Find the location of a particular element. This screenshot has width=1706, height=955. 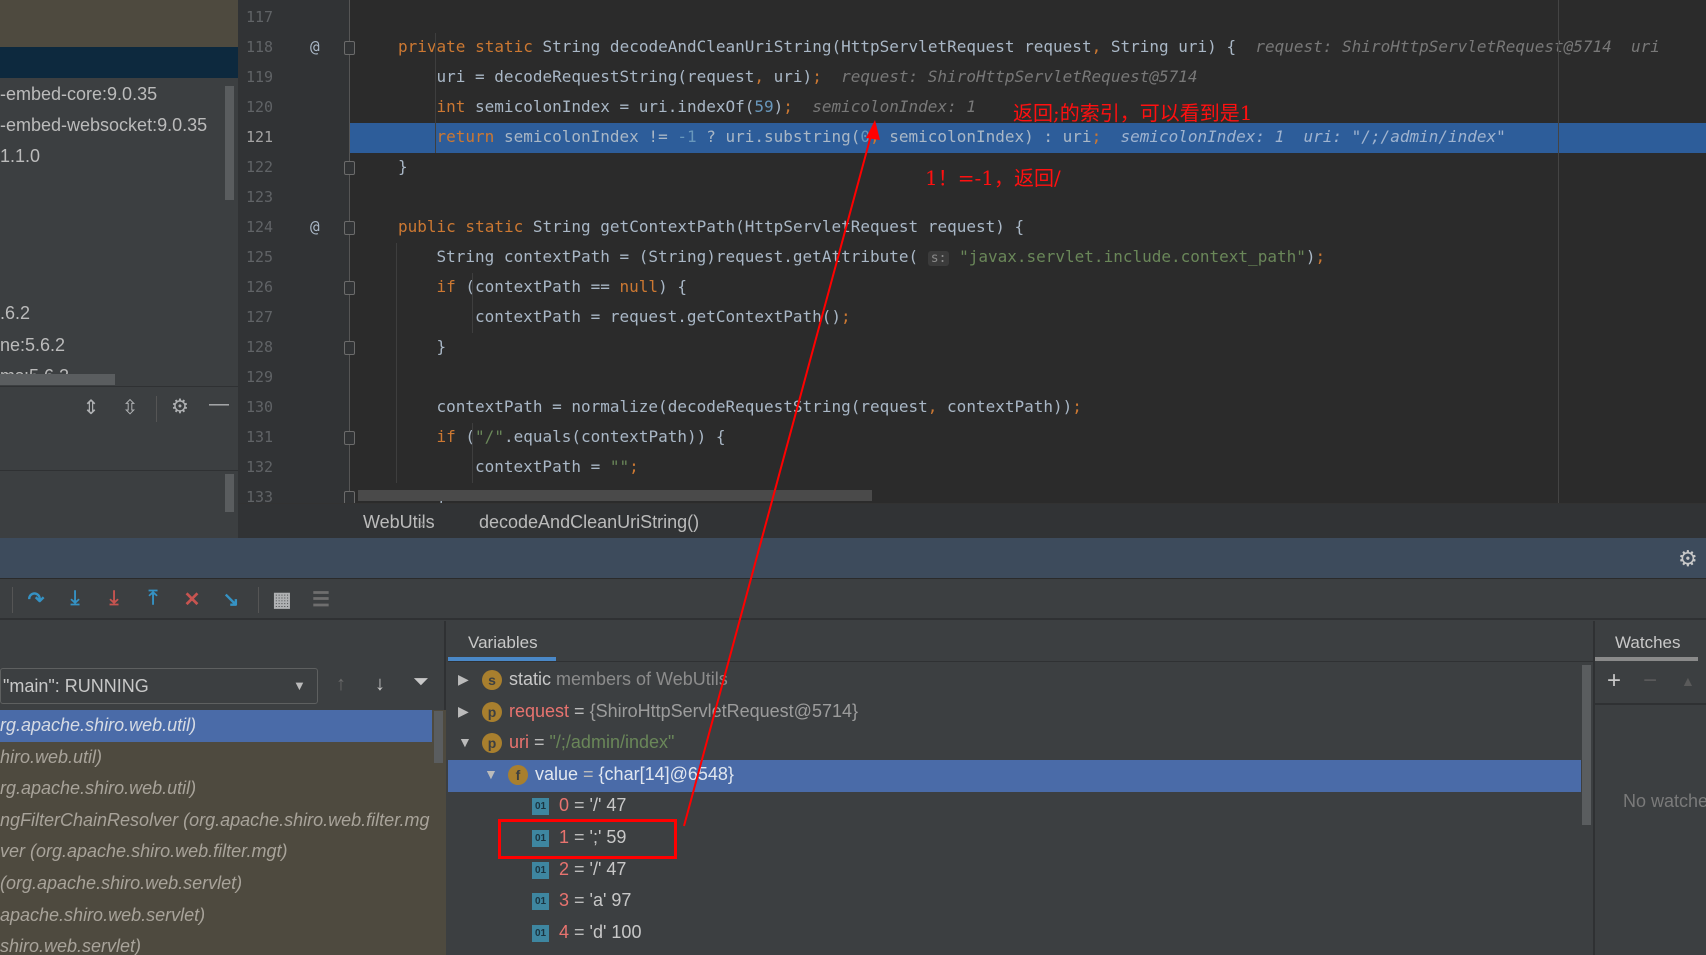

annotation-arrow is located at coordinates (781, 473).